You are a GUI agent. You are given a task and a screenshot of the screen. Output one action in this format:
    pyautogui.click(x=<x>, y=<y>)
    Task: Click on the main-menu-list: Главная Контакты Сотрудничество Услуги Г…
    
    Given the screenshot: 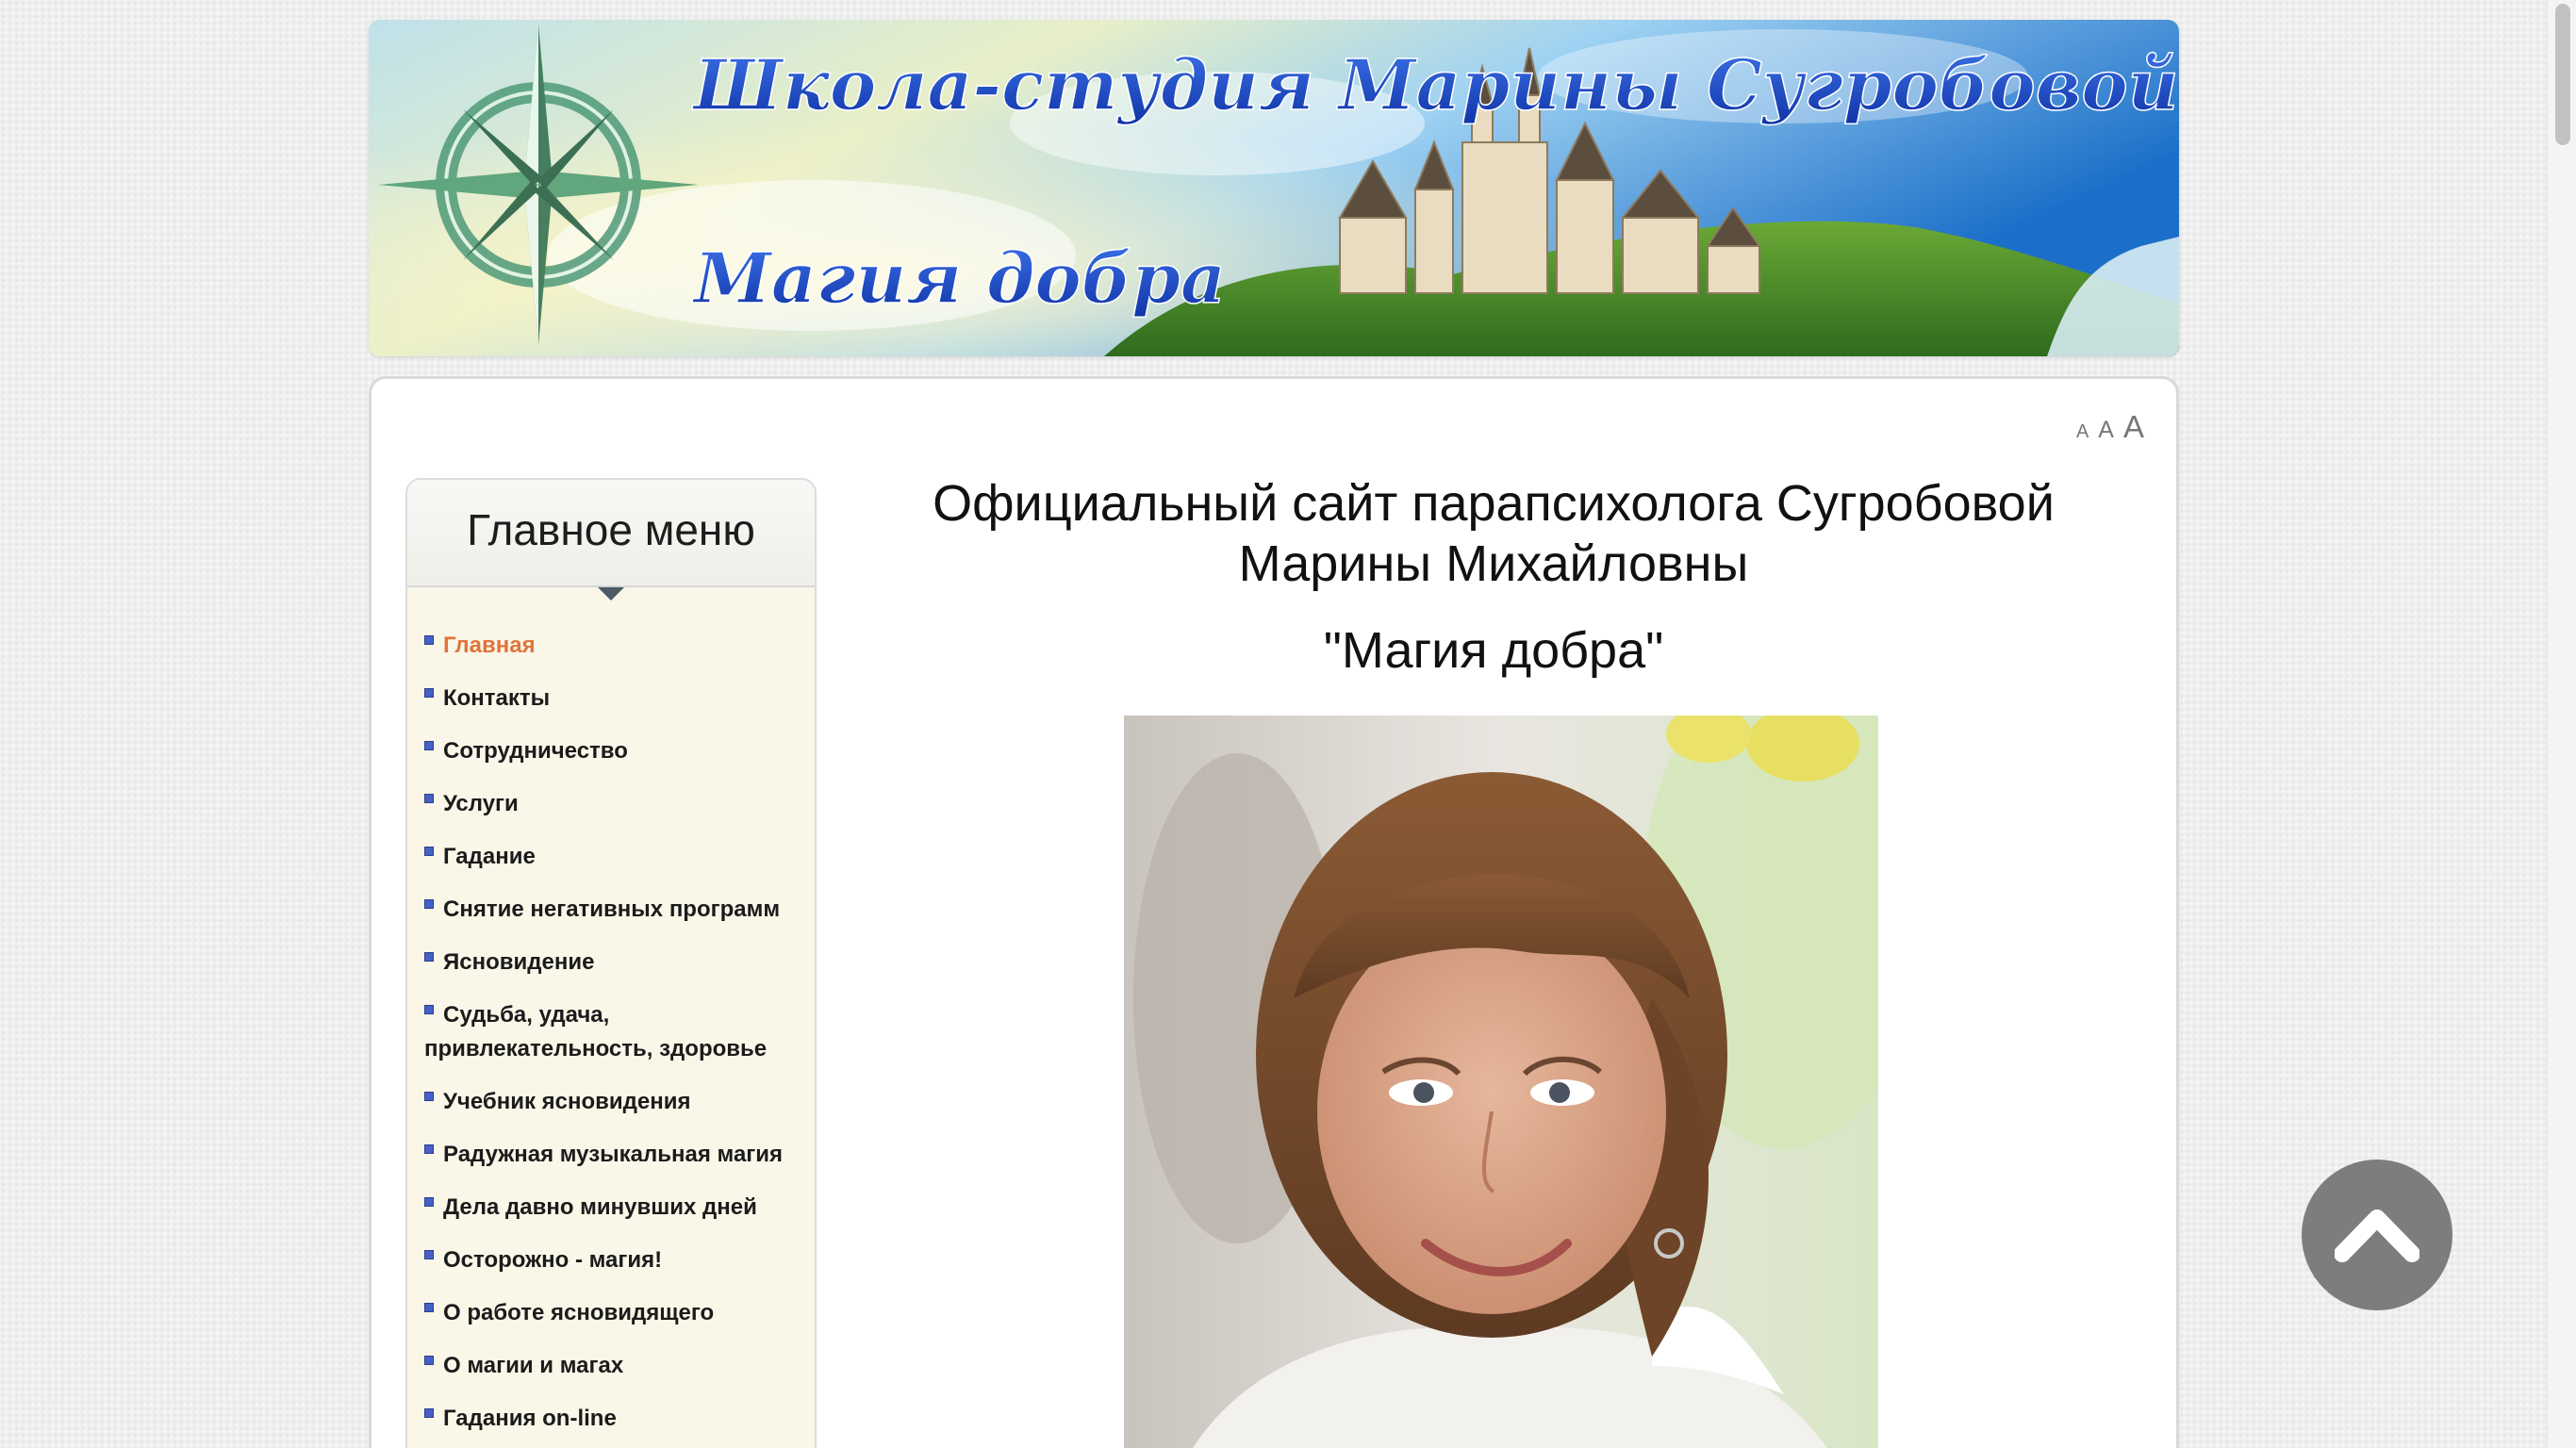 What is the action you would take?
    pyautogui.click(x=611, y=1011)
    